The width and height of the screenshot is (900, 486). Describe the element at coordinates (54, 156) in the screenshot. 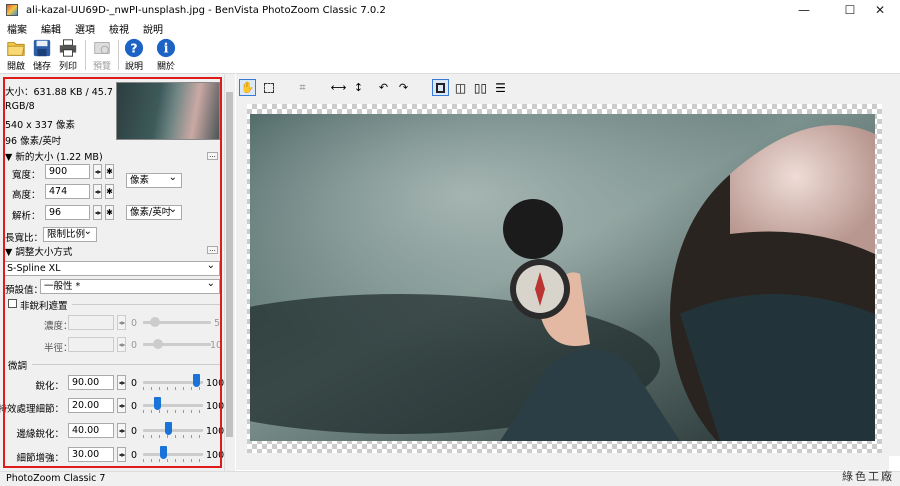

I see `newsize-header: ▼ 新的大小 (1.22 MB)` at that location.